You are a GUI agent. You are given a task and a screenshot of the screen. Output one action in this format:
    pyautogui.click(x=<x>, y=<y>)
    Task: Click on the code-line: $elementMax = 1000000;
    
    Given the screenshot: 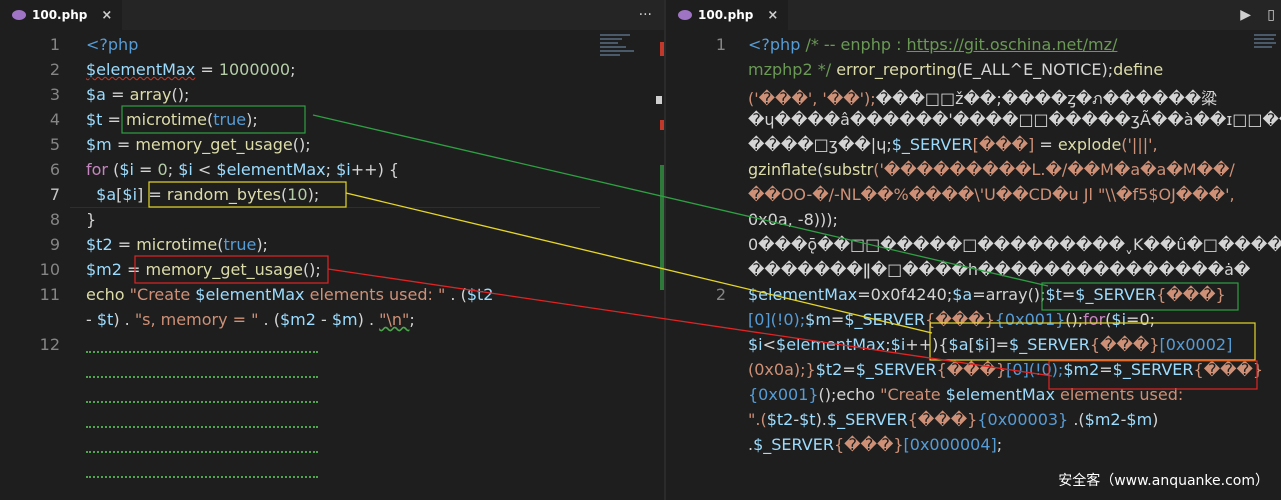 What is the action you would take?
    pyautogui.click(x=191, y=69)
    